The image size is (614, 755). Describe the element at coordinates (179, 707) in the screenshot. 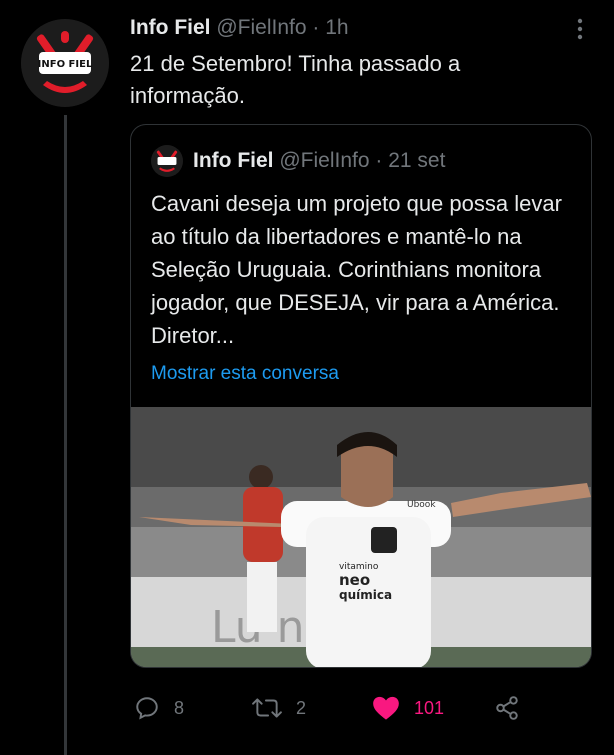

I see `reply-count: 8` at that location.